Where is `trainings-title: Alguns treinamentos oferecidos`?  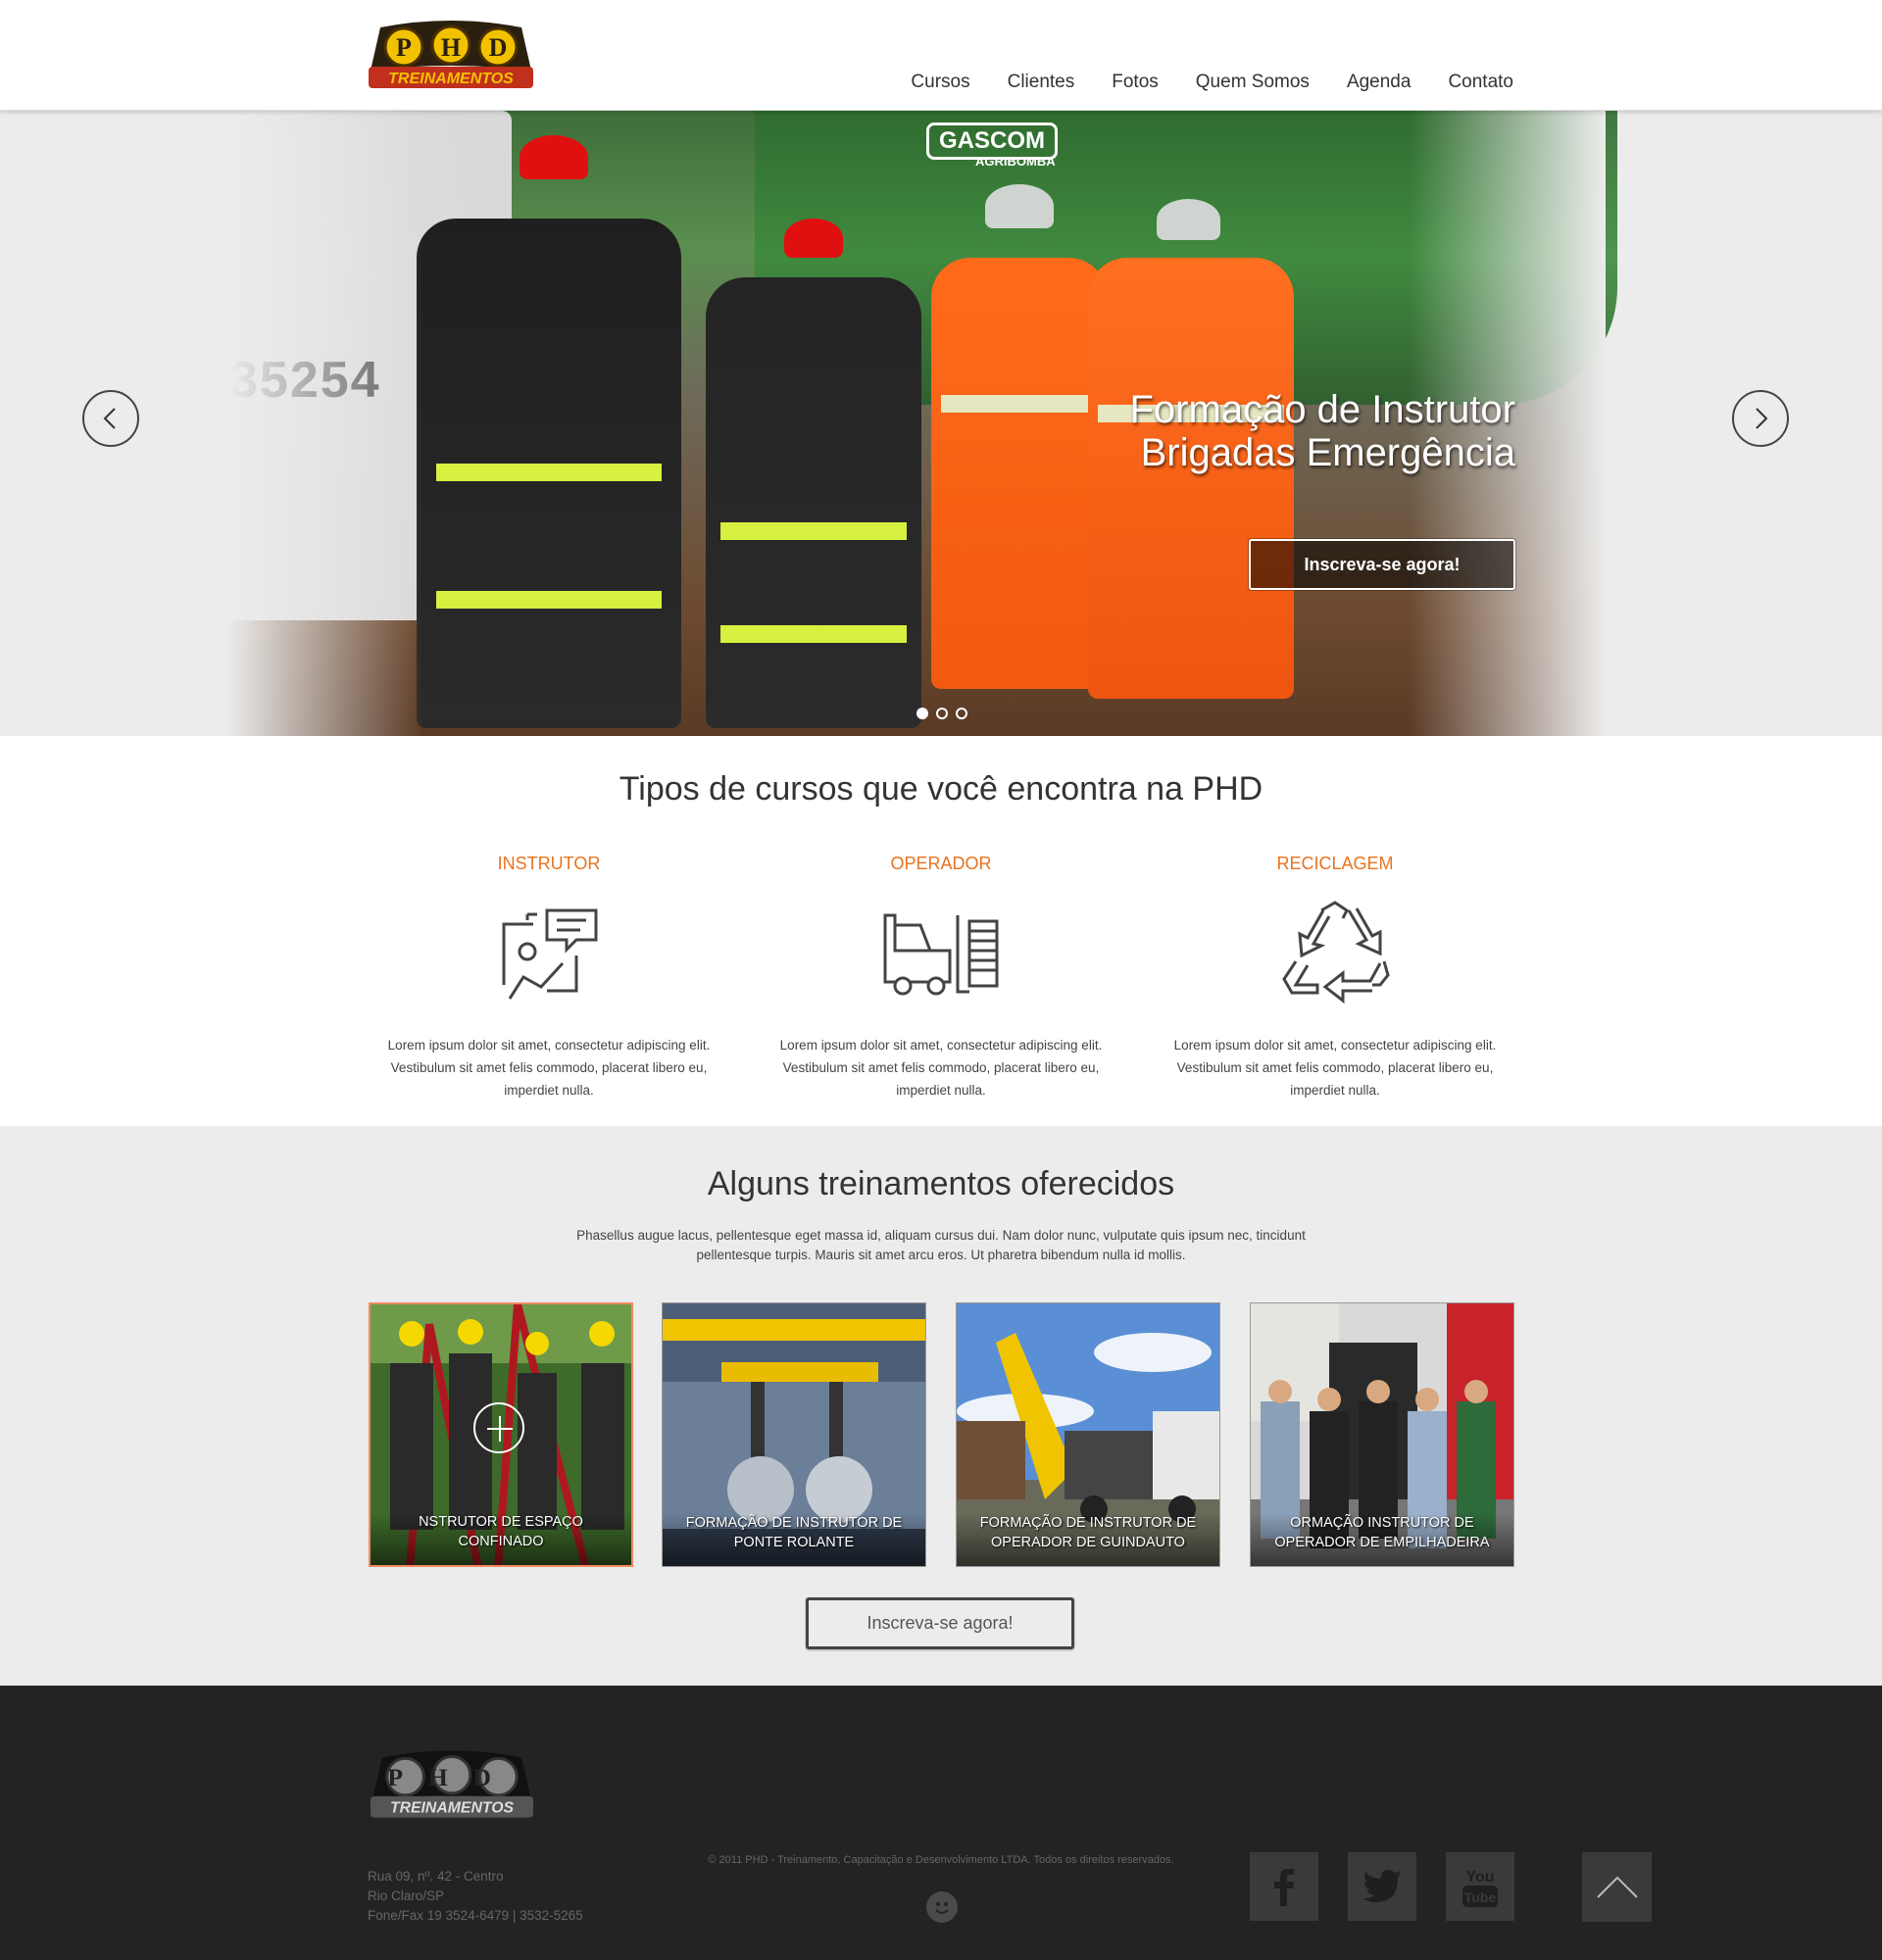 trainings-title: Alguns treinamentos oferecidos is located at coordinates (941, 1183).